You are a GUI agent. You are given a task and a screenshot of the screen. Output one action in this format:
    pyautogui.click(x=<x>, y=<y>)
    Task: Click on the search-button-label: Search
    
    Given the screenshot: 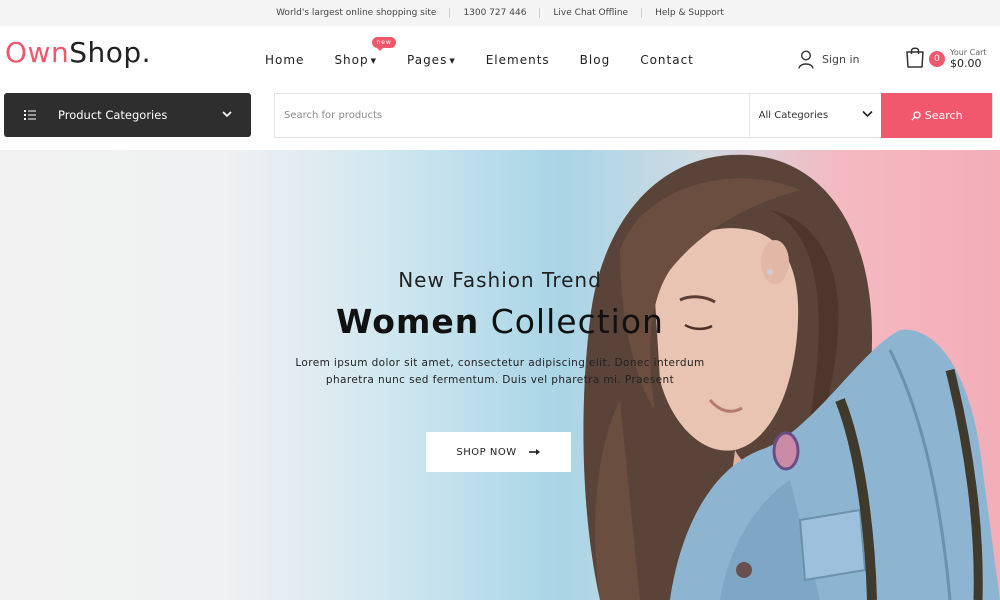 What is the action you would take?
    pyautogui.click(x=943, y=115)
    